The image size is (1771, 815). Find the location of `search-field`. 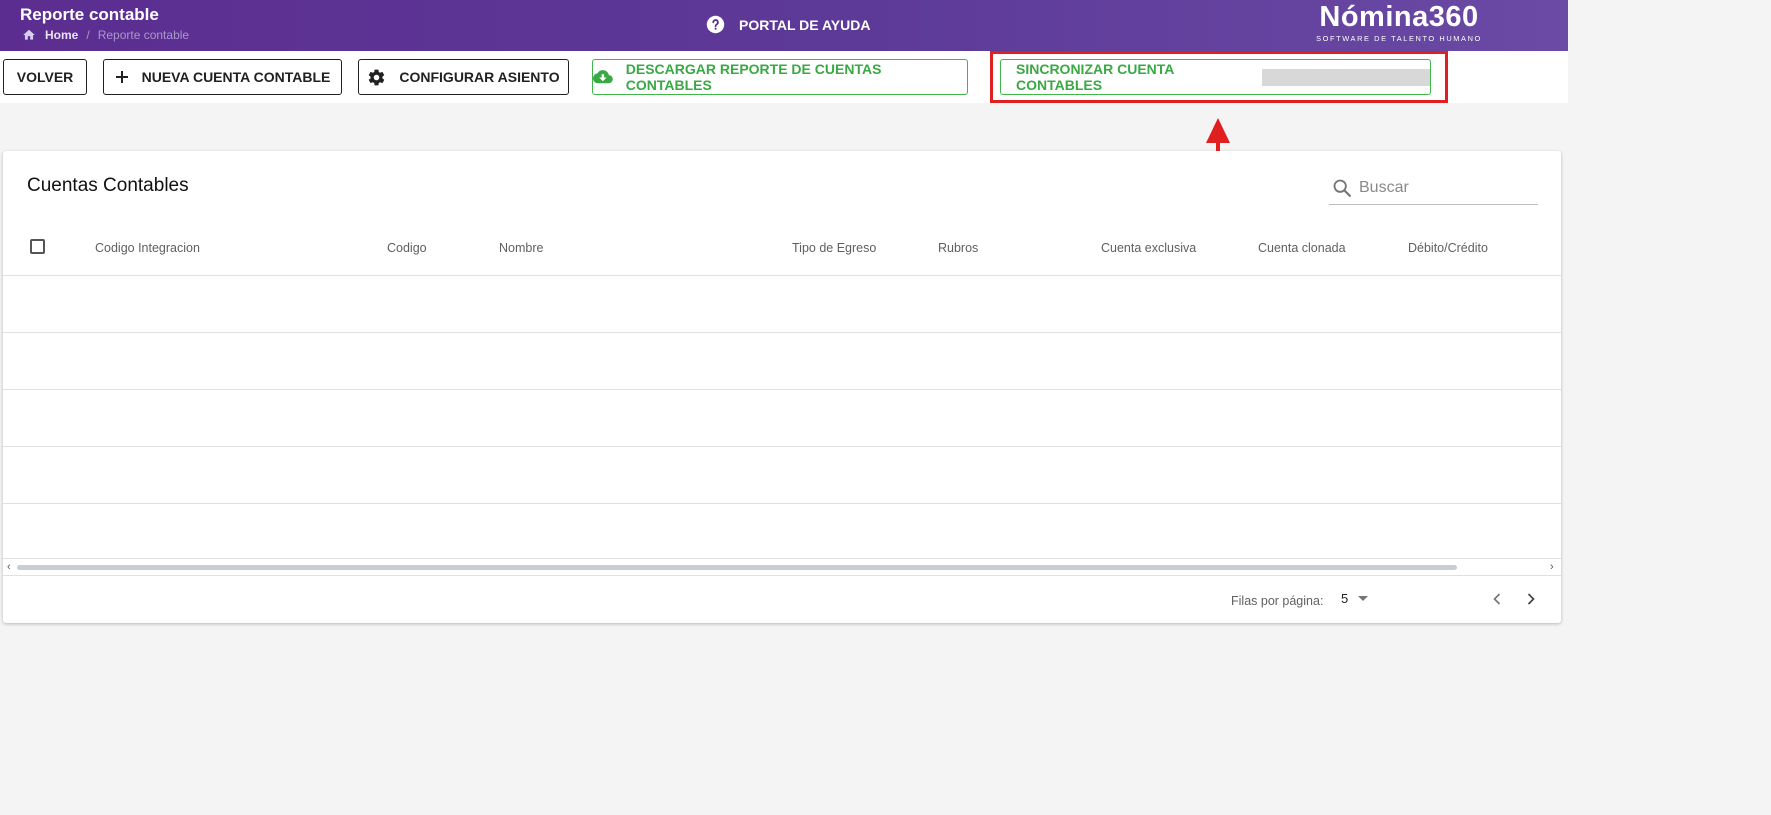

search-field is located at coordinates (1433, 188).